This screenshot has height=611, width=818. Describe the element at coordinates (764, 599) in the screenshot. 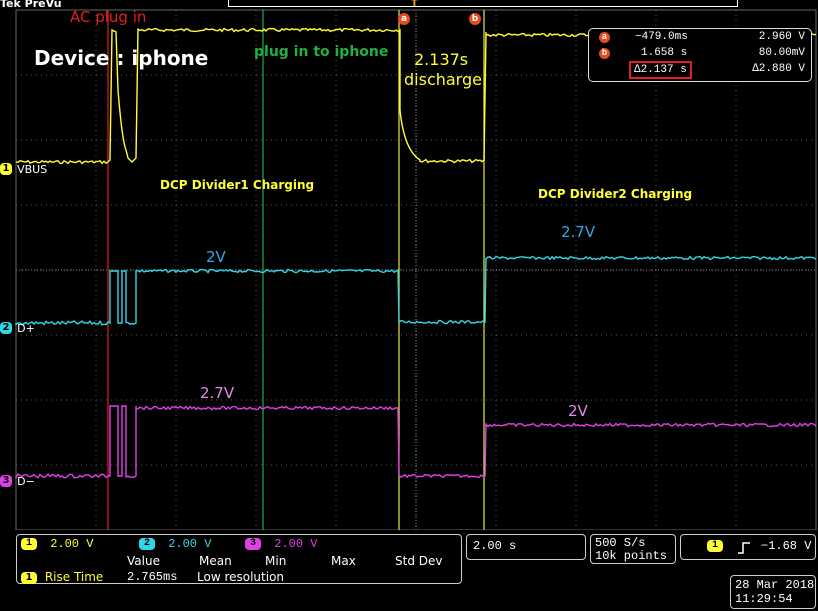

I see `time-label: 11:29:54` at that location.